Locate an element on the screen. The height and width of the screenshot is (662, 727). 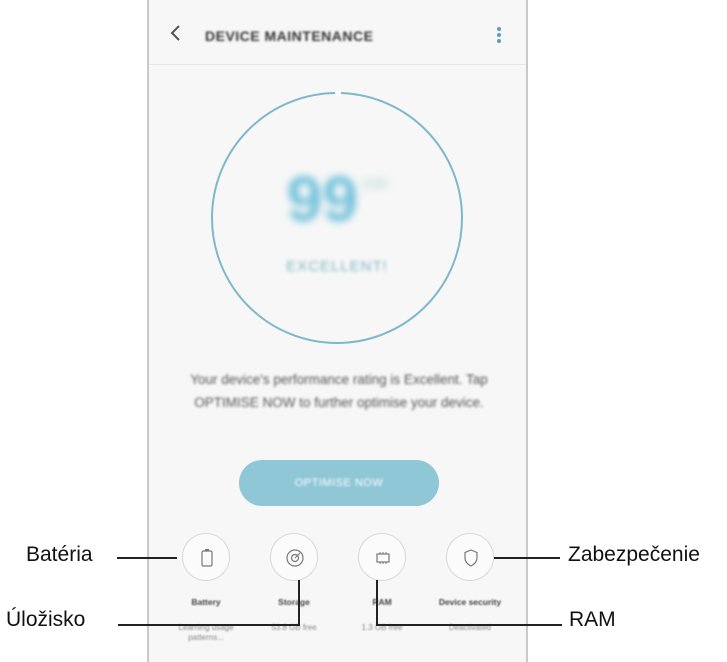
callout-line-ram-vertical is located at coordinates (377, 603).